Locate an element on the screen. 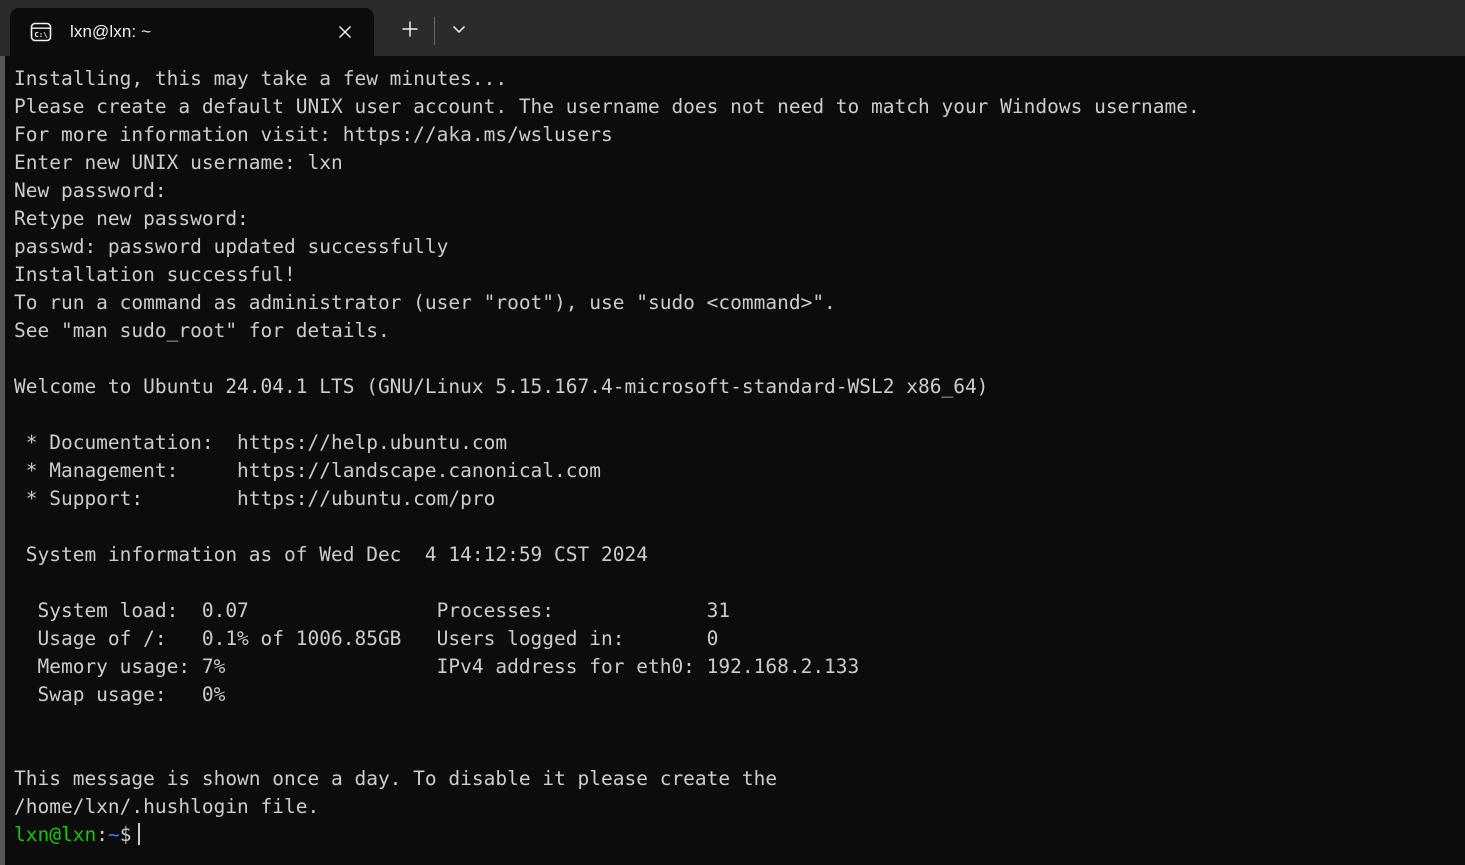 This screenshot has width=1465, height=865. terminal-line: New password: is located at coordinates (90, 190).